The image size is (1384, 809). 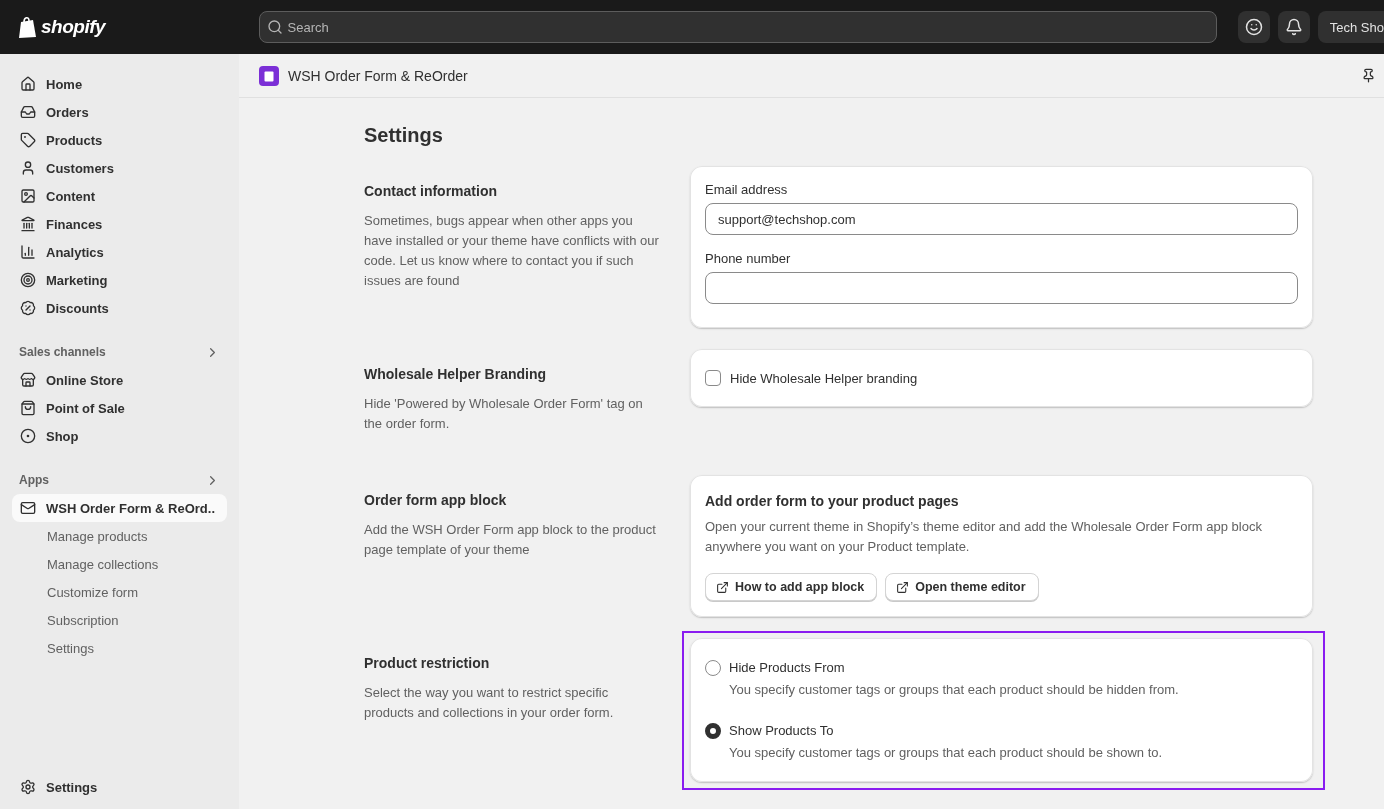 What do you see at coordinates (28, 408) in the screenshot?
I see `bag-icon` at bounding box center [28, 408].